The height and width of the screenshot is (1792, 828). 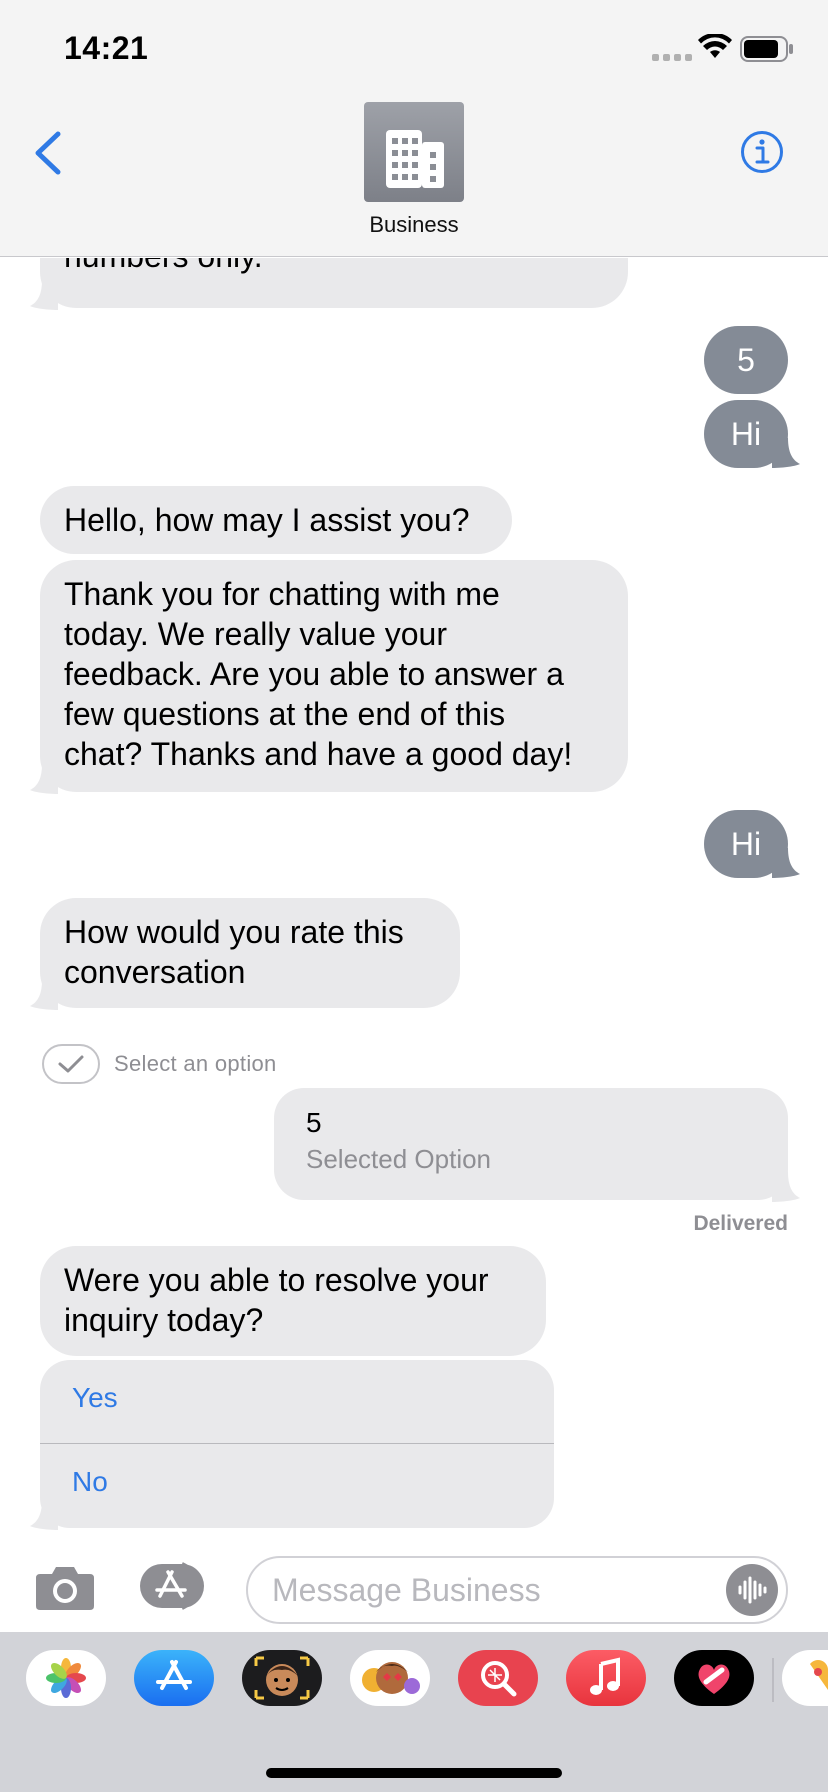 What do you see at coordinates (399, 1159) in the screenshot?
I see `selected-caption: Selected Option` at bounding box center [399, 1159].